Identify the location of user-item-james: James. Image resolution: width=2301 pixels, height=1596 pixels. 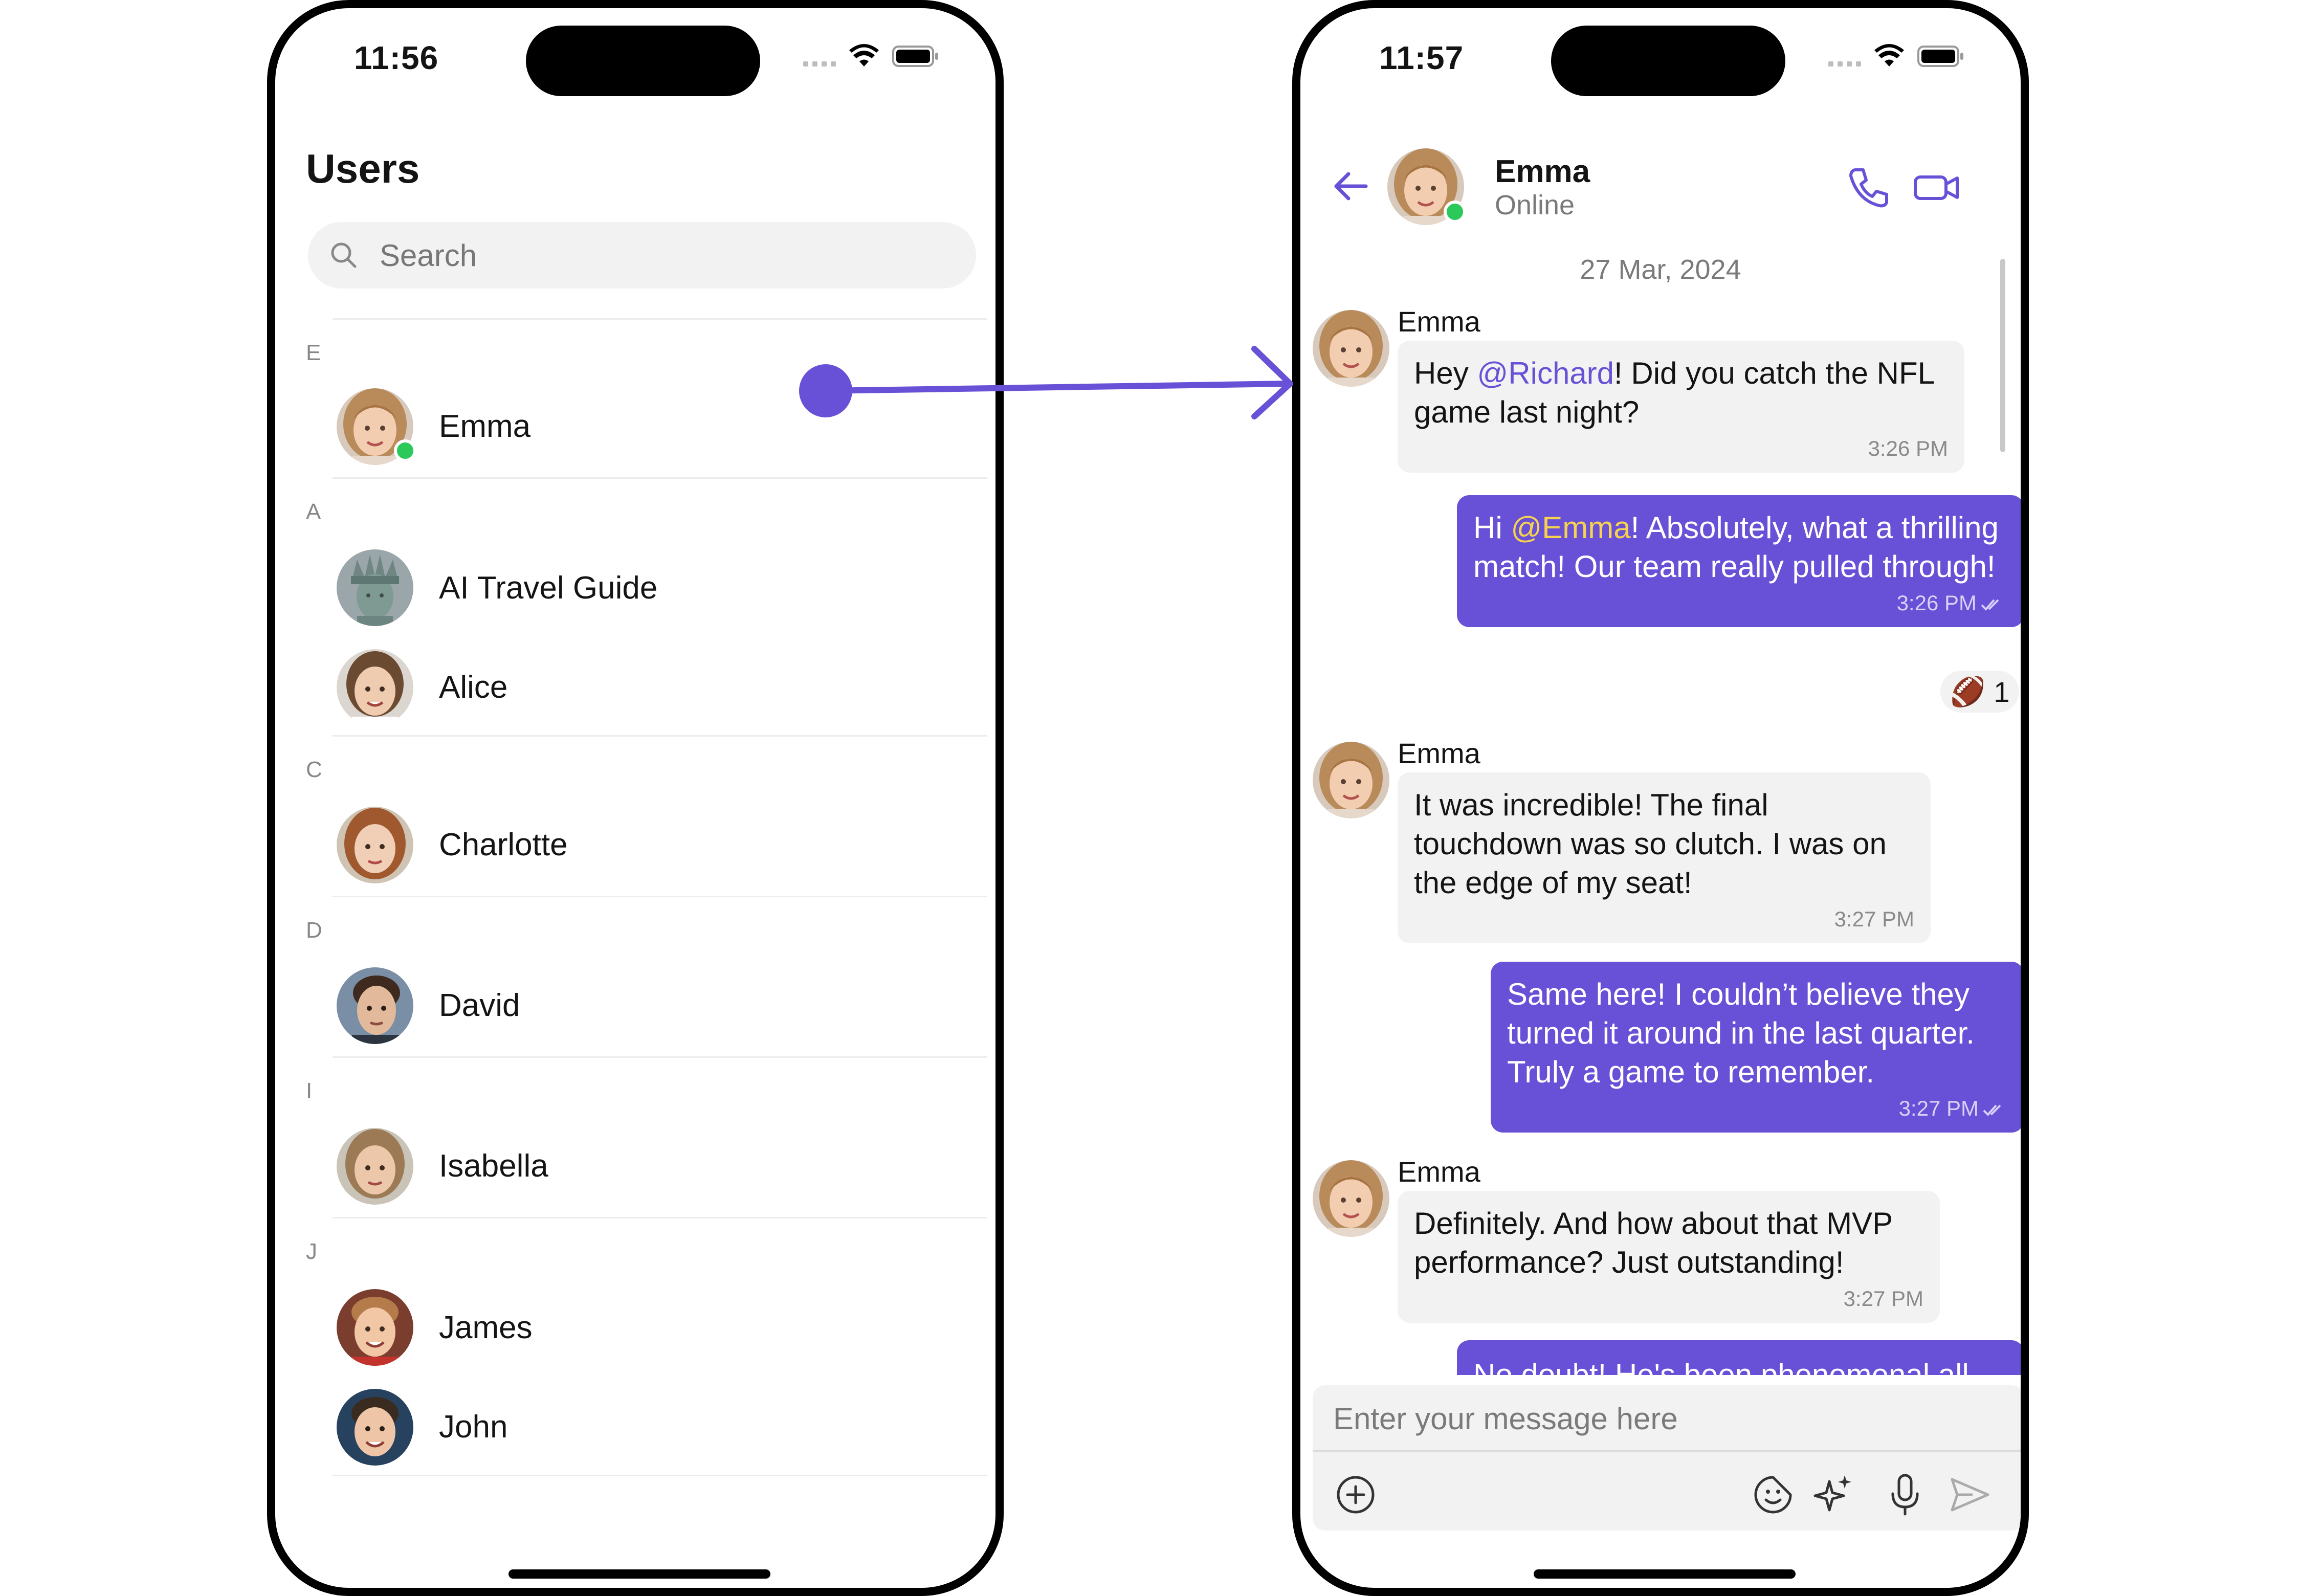
(646, 1327).